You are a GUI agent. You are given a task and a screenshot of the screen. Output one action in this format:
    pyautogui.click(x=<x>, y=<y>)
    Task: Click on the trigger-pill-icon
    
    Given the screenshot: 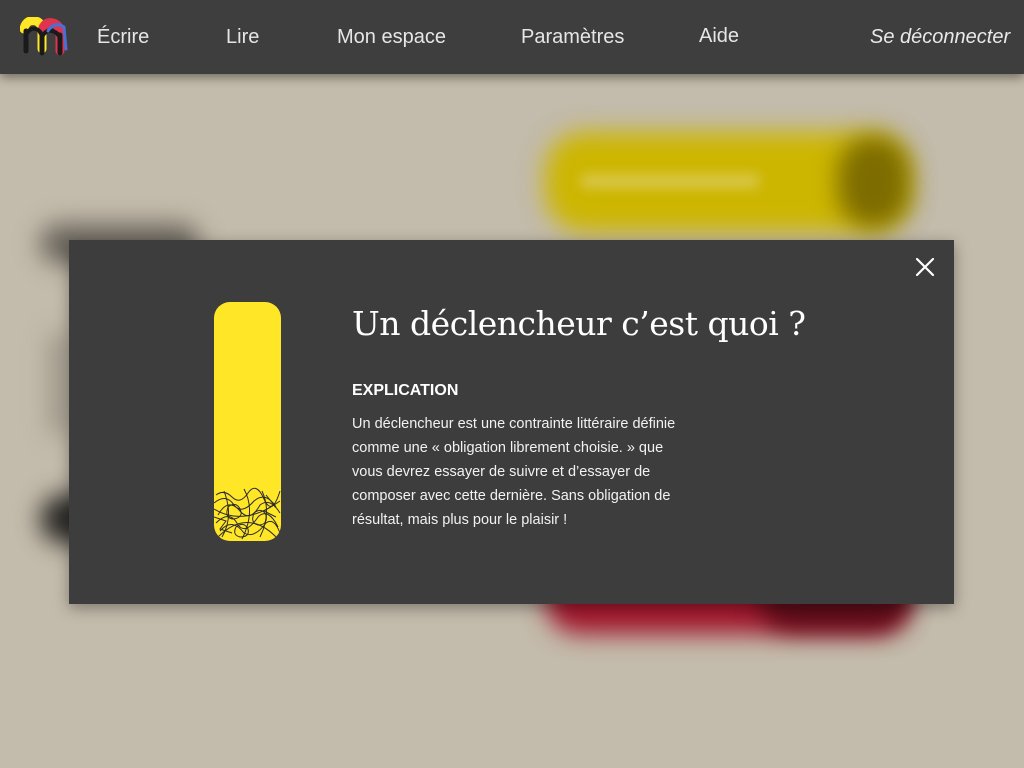 What is the action you would take?
    pyautogui.click(x=247, y=421)
    